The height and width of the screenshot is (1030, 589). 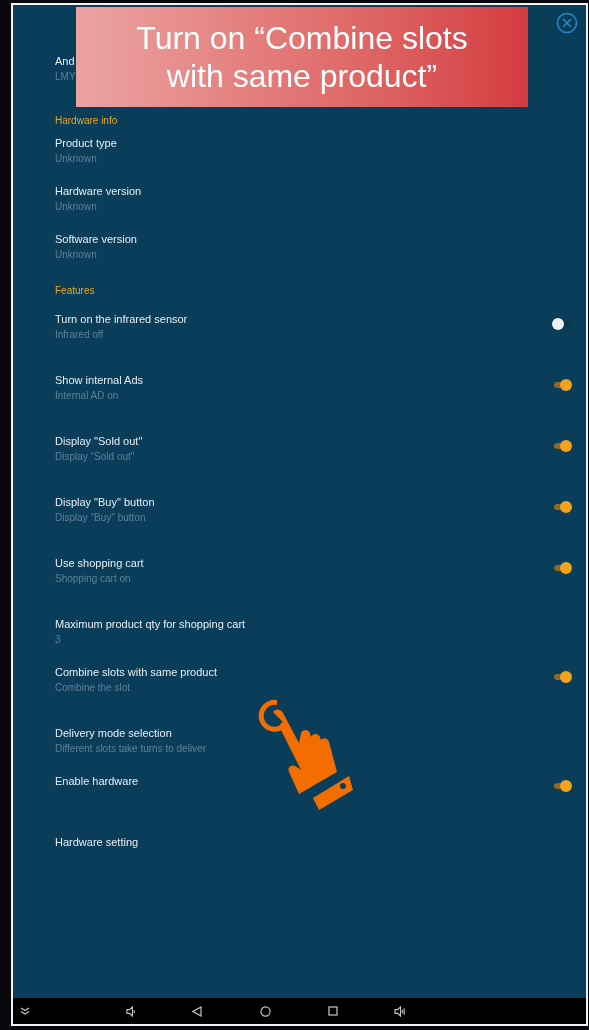 What do you see at coordinates (265, 1011) in the screenshot?
I see `home-icon` at bounding box center [265, 1011].